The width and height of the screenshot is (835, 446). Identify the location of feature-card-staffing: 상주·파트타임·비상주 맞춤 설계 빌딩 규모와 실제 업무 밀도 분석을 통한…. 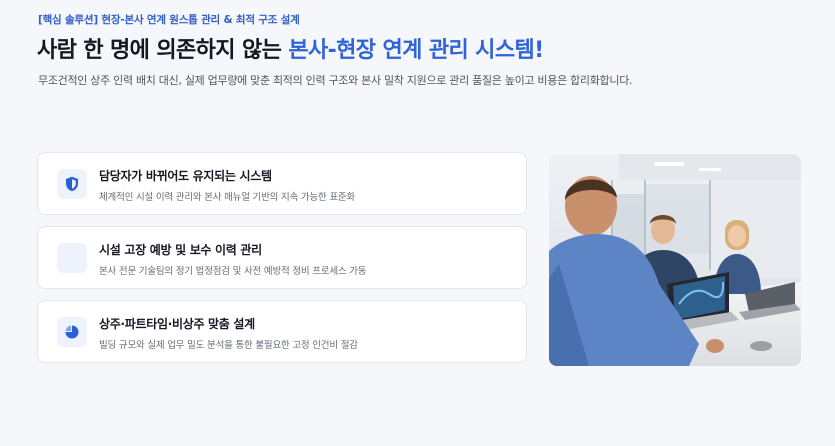
(282, 331).